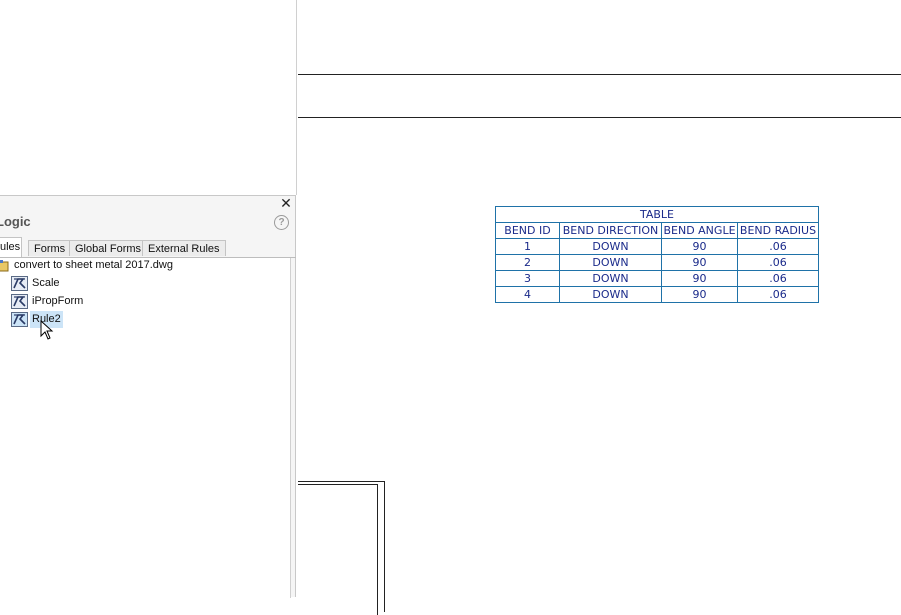  Describe the element at coordinates (145, 301) in the screenshot. I see `tree-rule-item: iPropForm` at that location.